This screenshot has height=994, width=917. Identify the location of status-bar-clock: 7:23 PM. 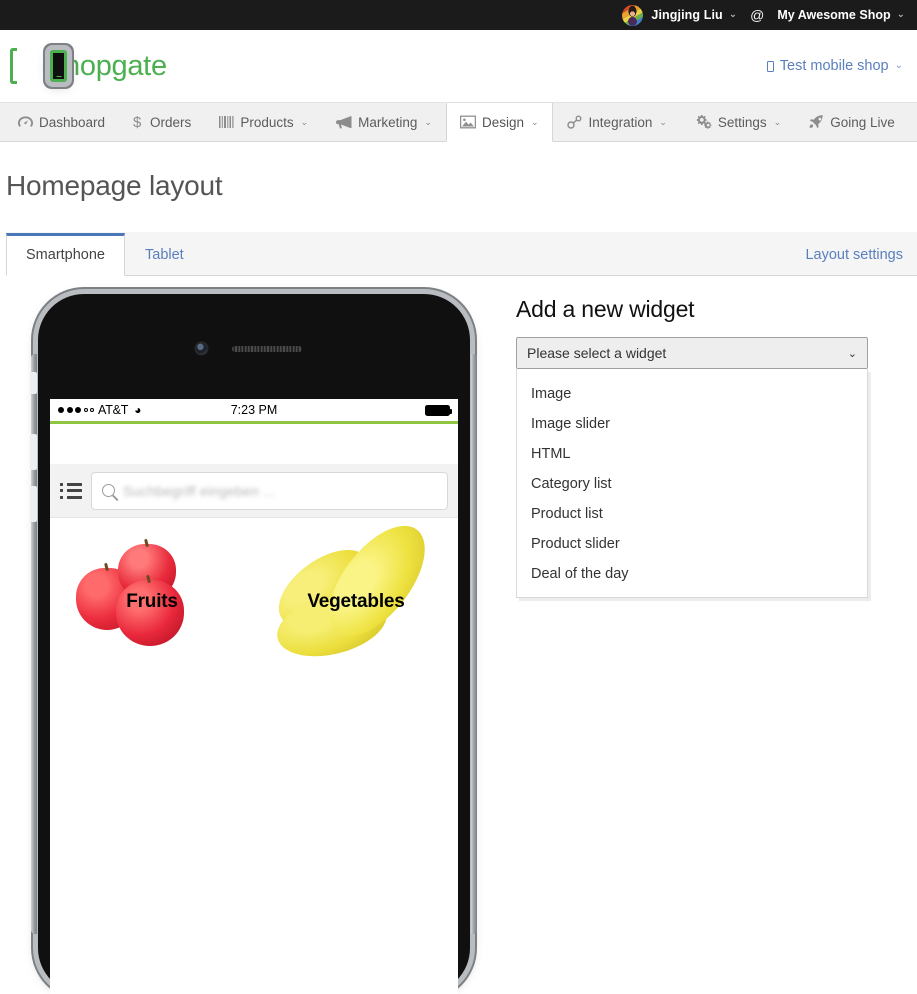
(254, 410).